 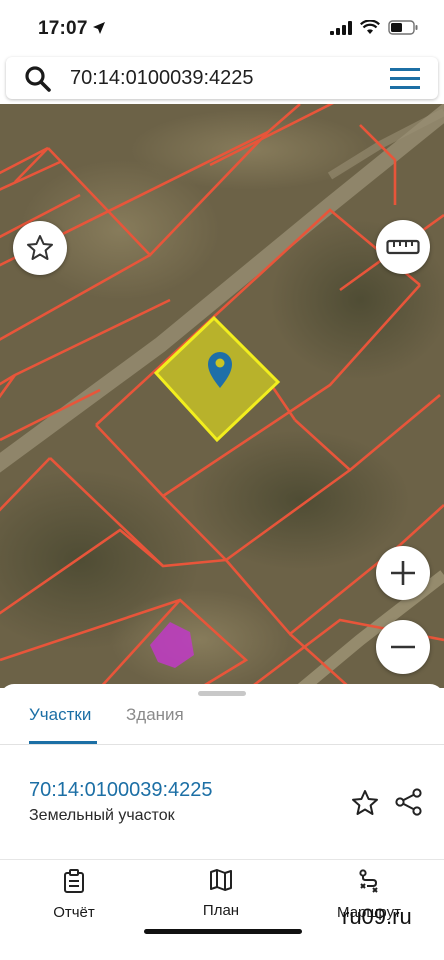 What do you see at coordinates (60, 715) in the screenshot?
I see `tab-plots: Участки` at bounding box center [60, 715].